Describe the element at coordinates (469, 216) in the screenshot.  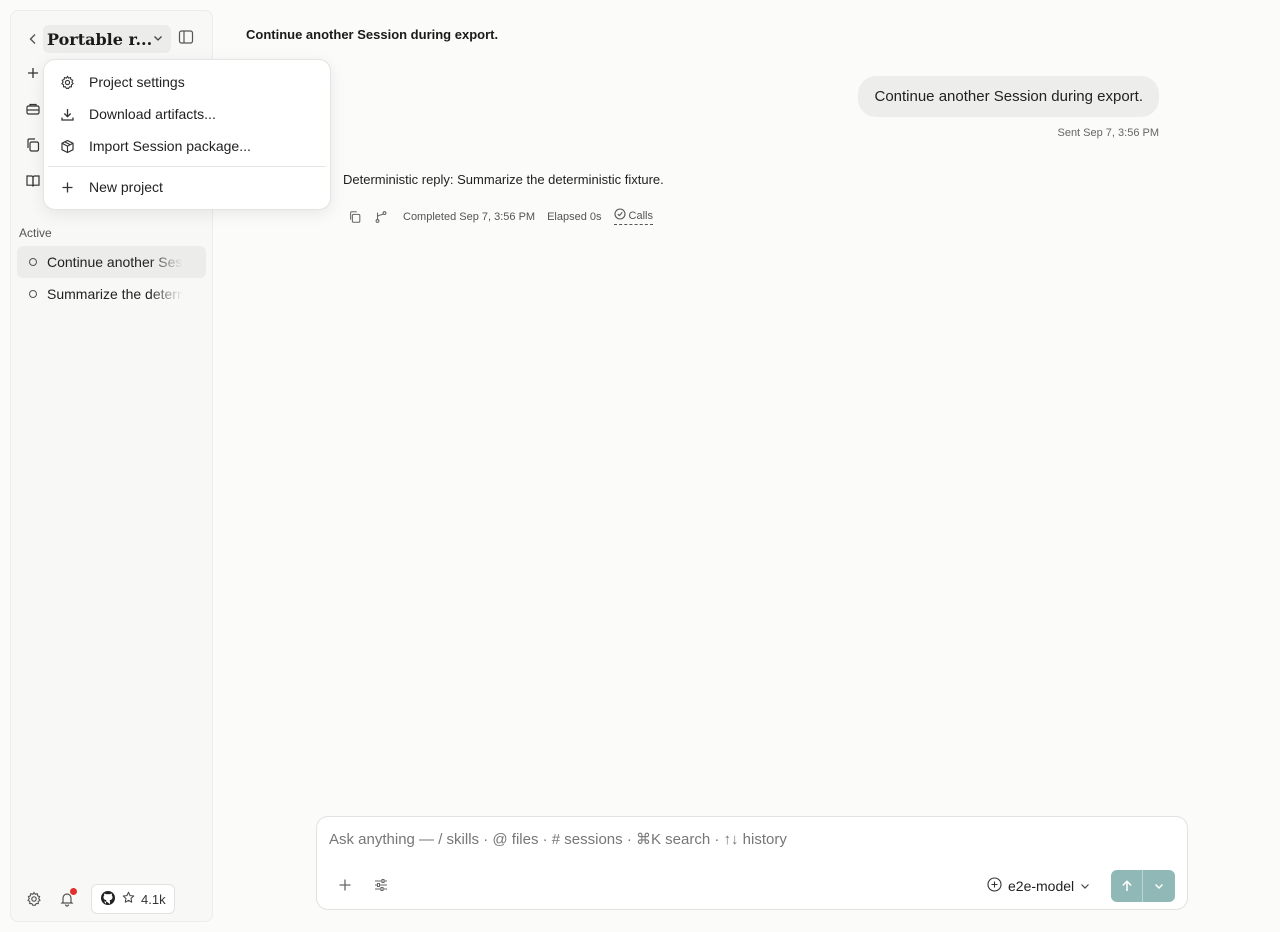
I see `completed-timestamp: Completed Sep 7, 3:56 PM` at that location.